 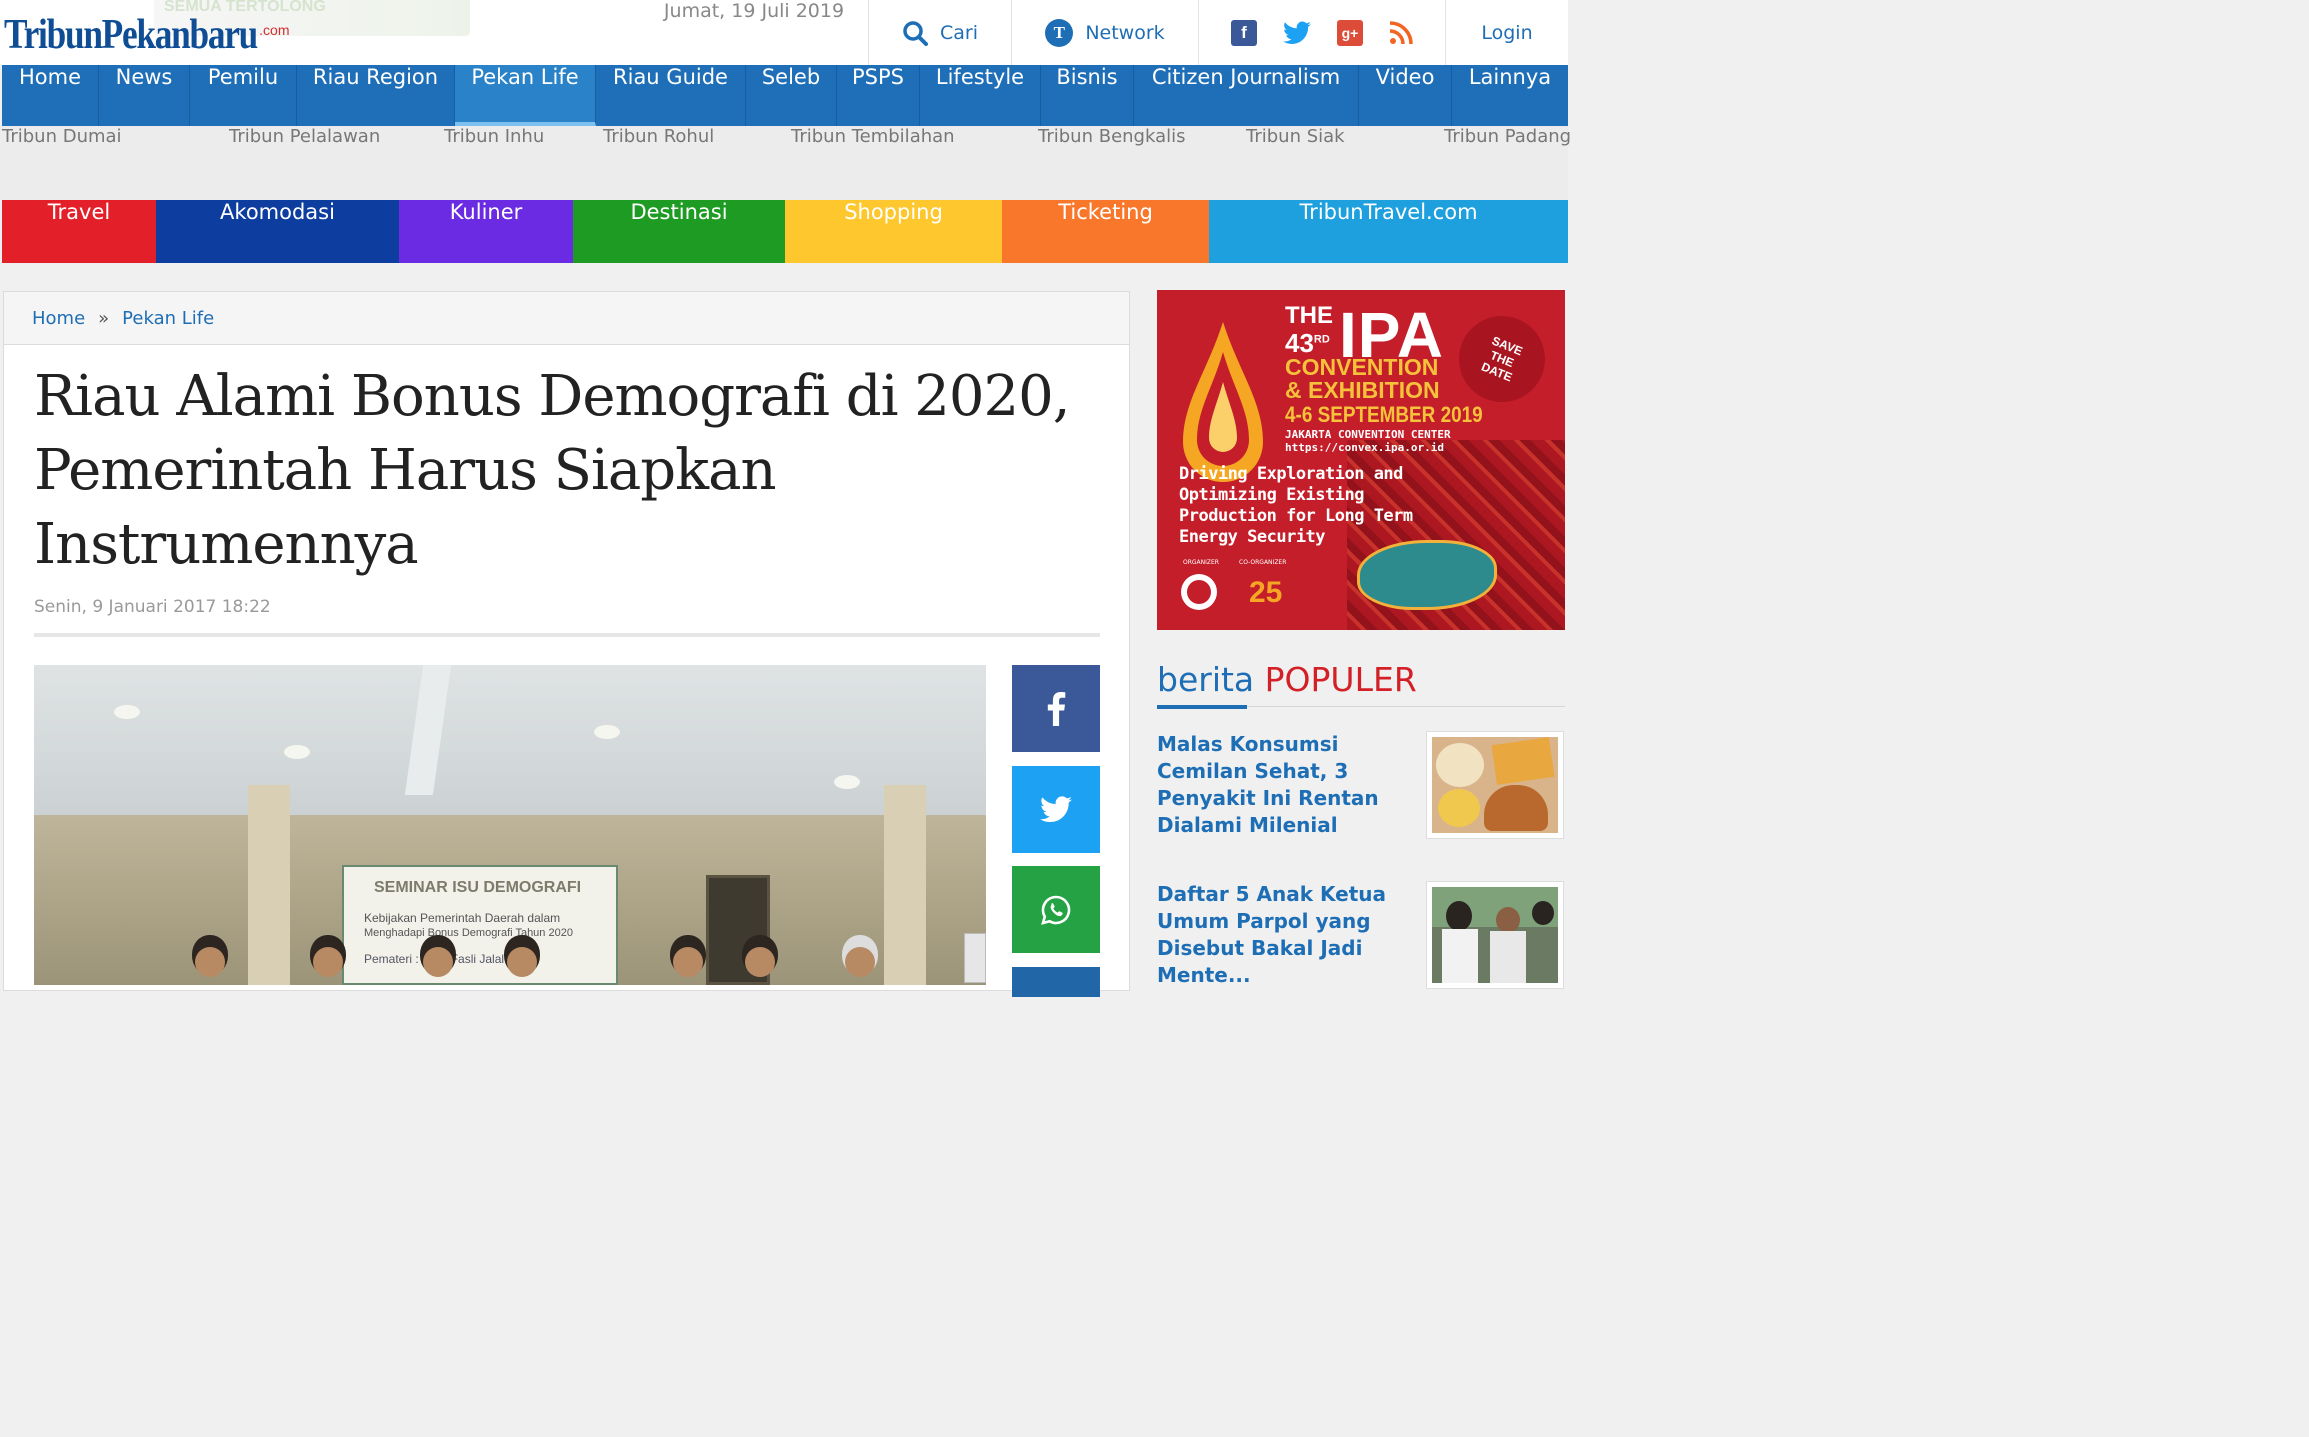 What do you see at coordinates (168, 318) in the screenshot?
I see `breadcrumb-section: Pekan Life` at bounding box center [168, 318].